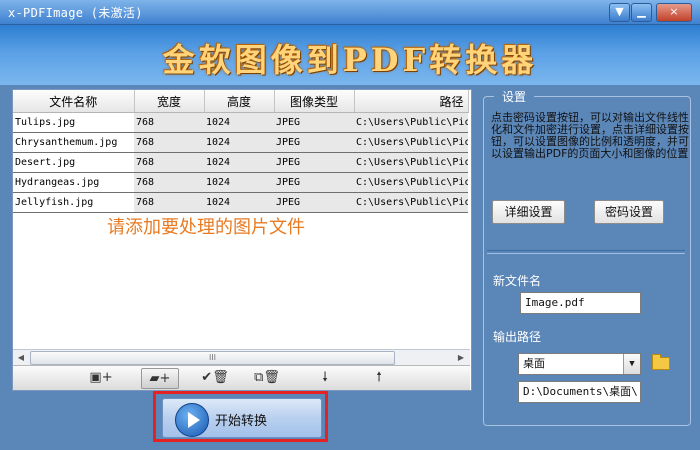  I want to click on add-file-icon: ▣+, so click(101, 377).